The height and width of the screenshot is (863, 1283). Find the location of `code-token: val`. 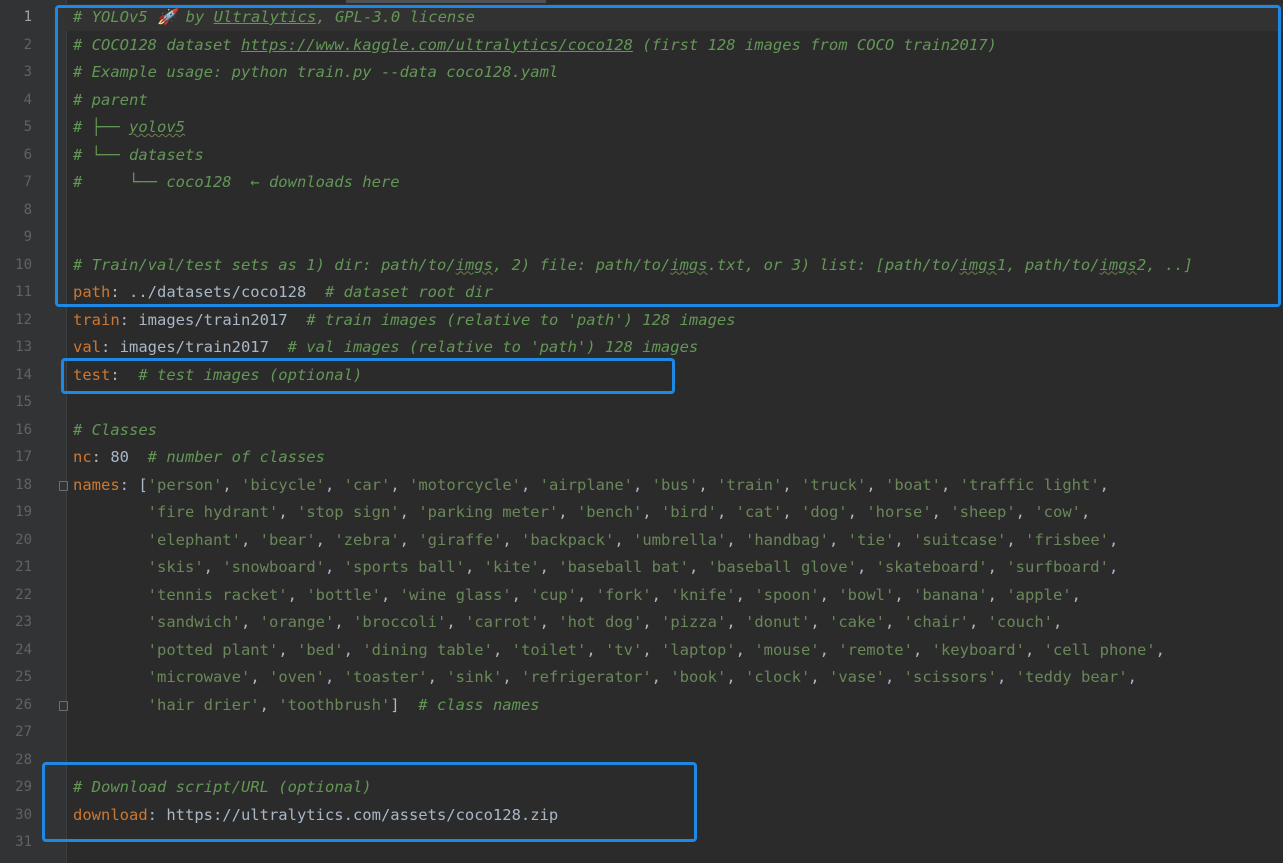

code-token: val is located at coordinates (87, 347).